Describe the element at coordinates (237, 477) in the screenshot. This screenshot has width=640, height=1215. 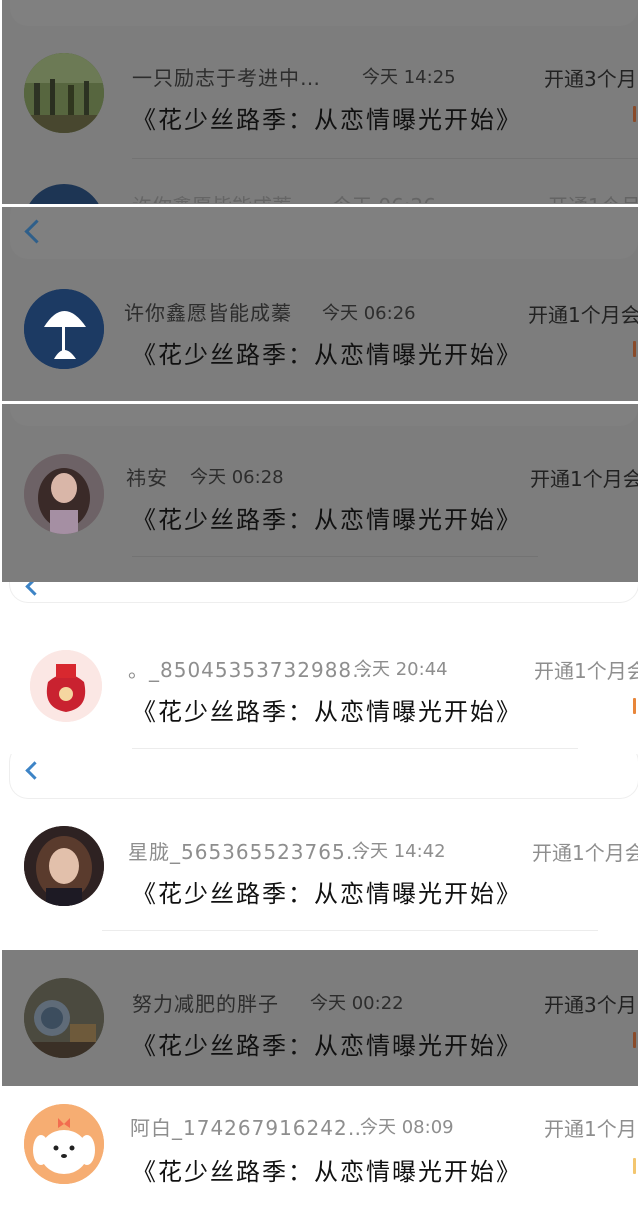
I see `timestamp: 今天 06:28` at that location.